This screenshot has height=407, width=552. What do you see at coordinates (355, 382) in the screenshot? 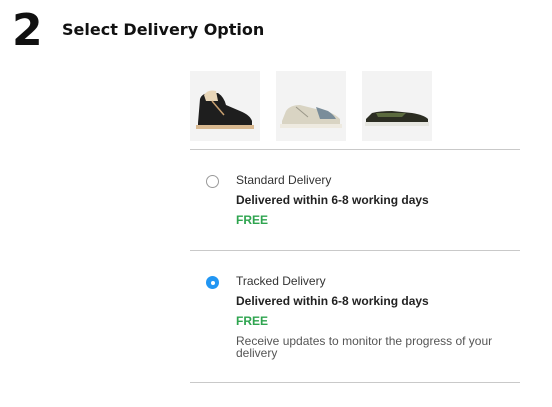
I see `divider-bottom` at bounding box center [355, 382].